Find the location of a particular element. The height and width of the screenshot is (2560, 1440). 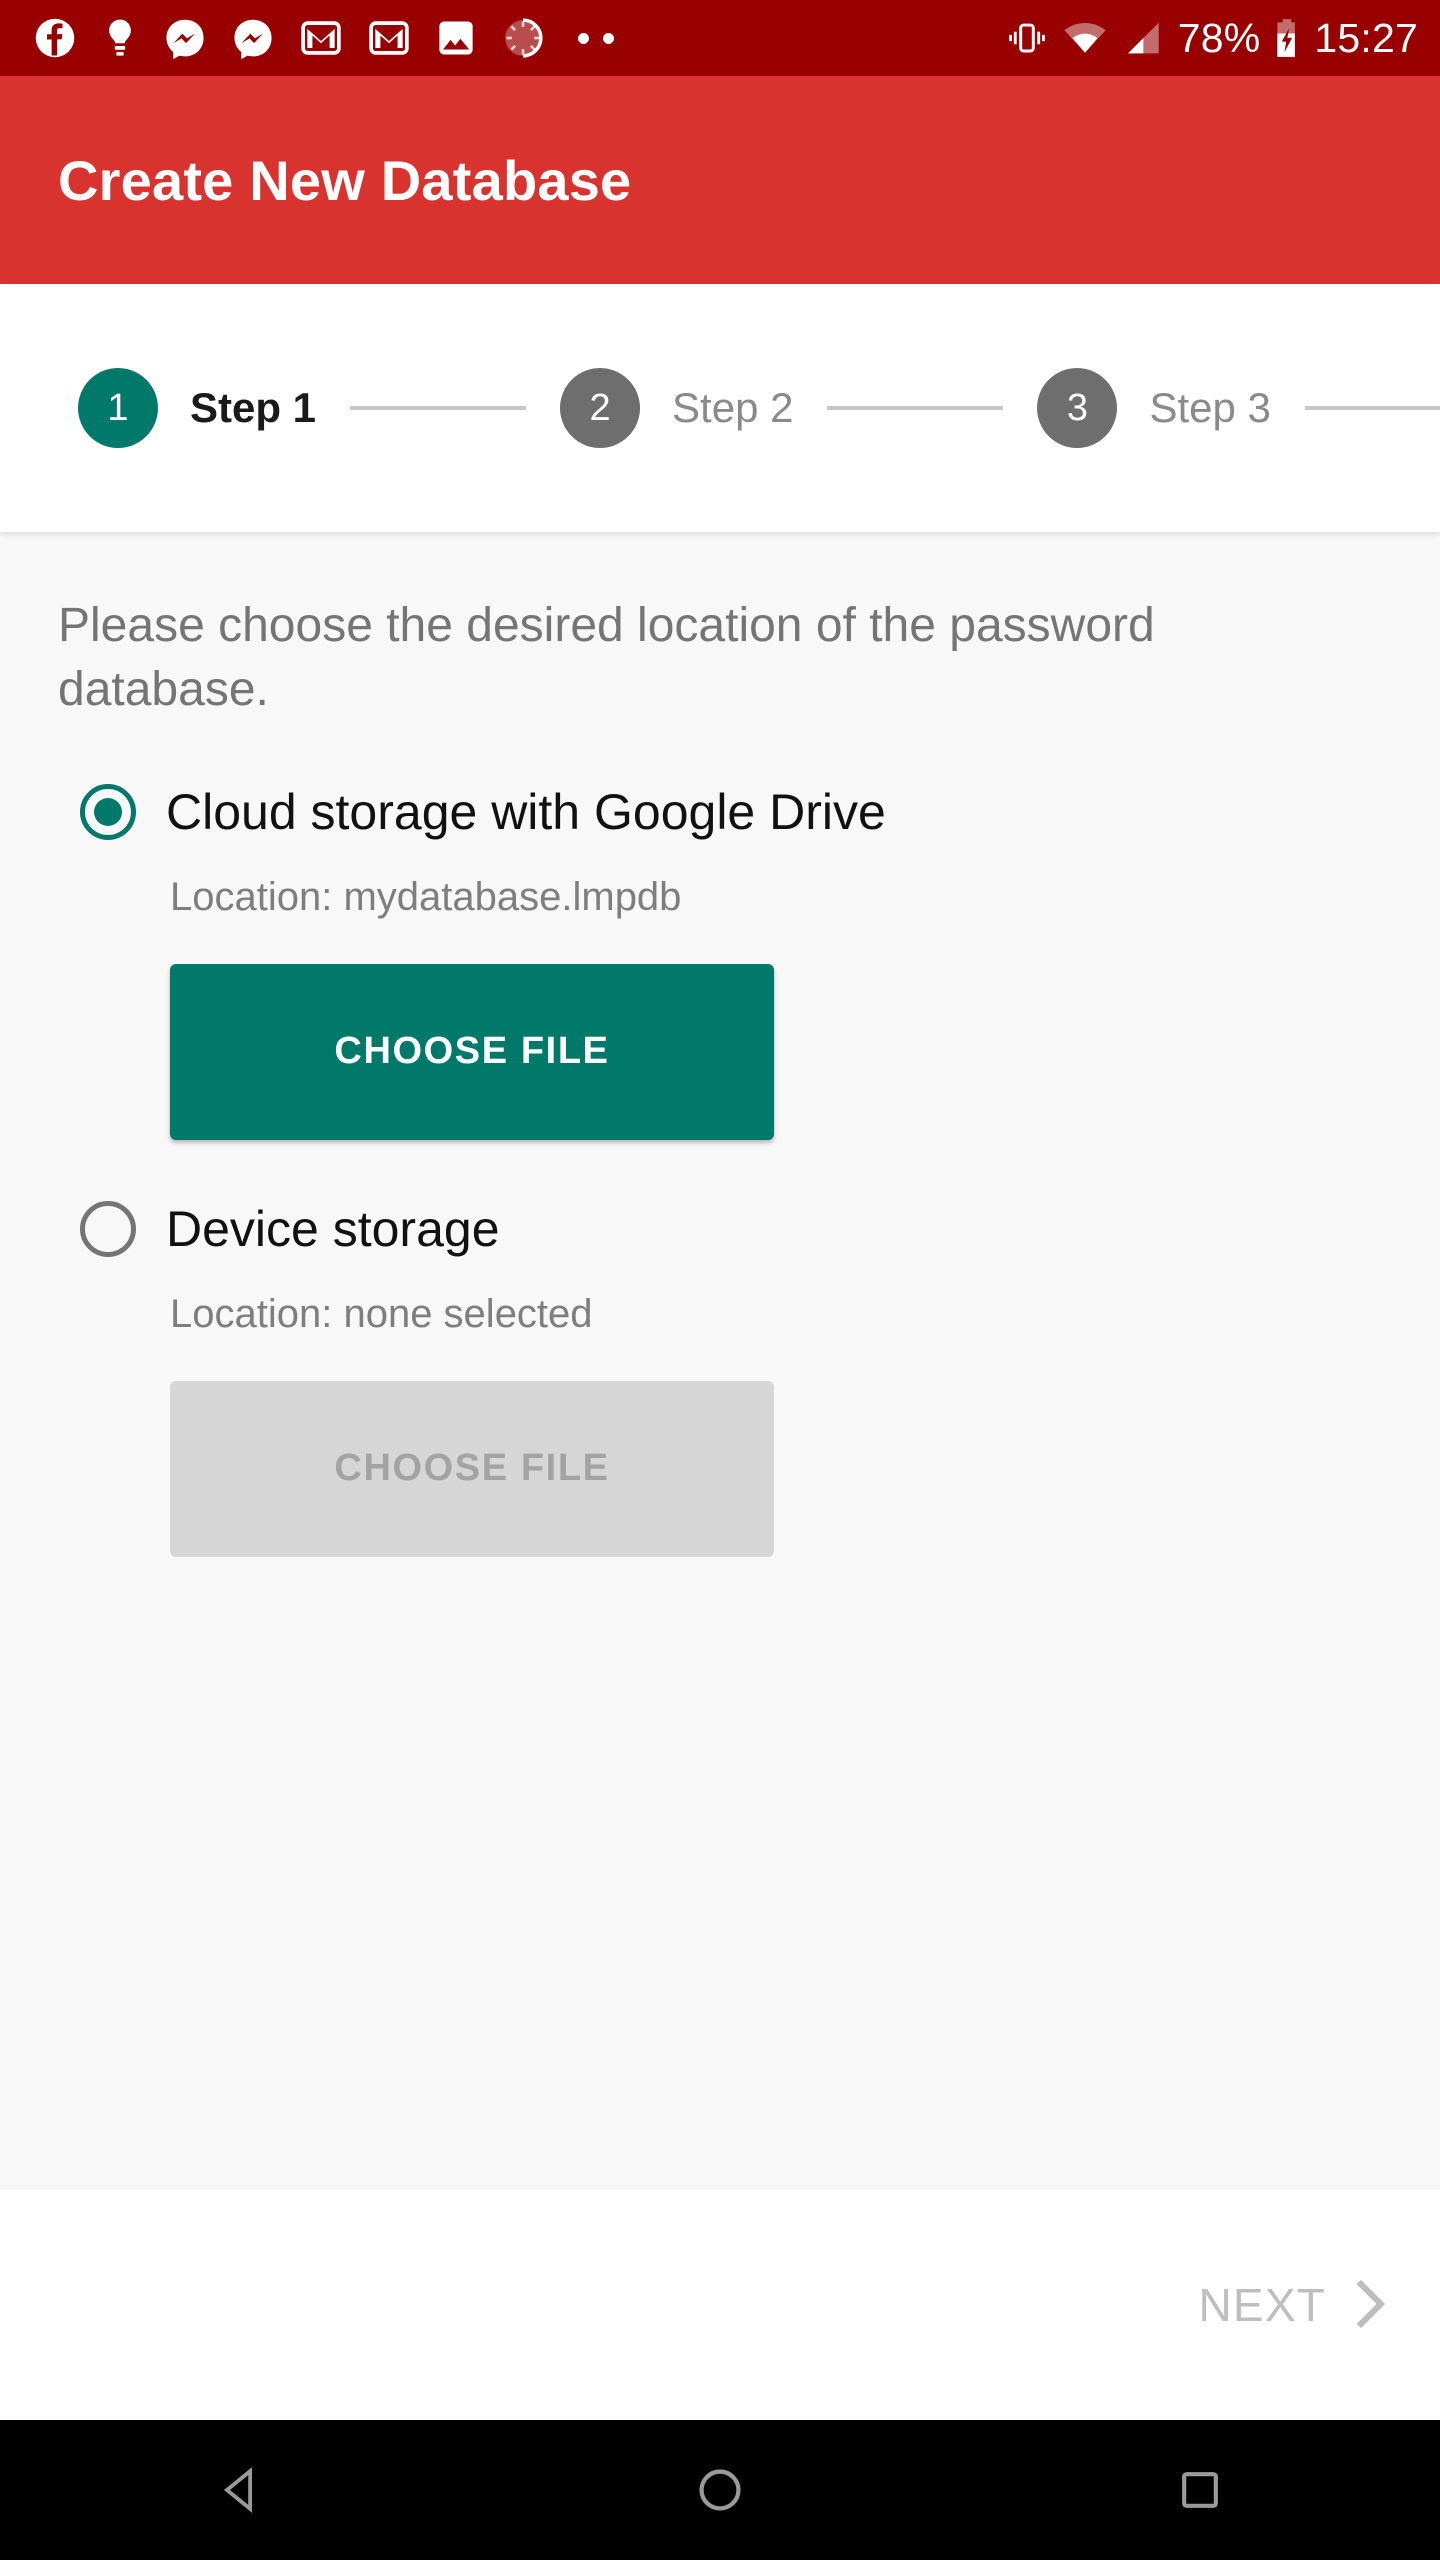

notification-icons is located at coordinates (328, 38).